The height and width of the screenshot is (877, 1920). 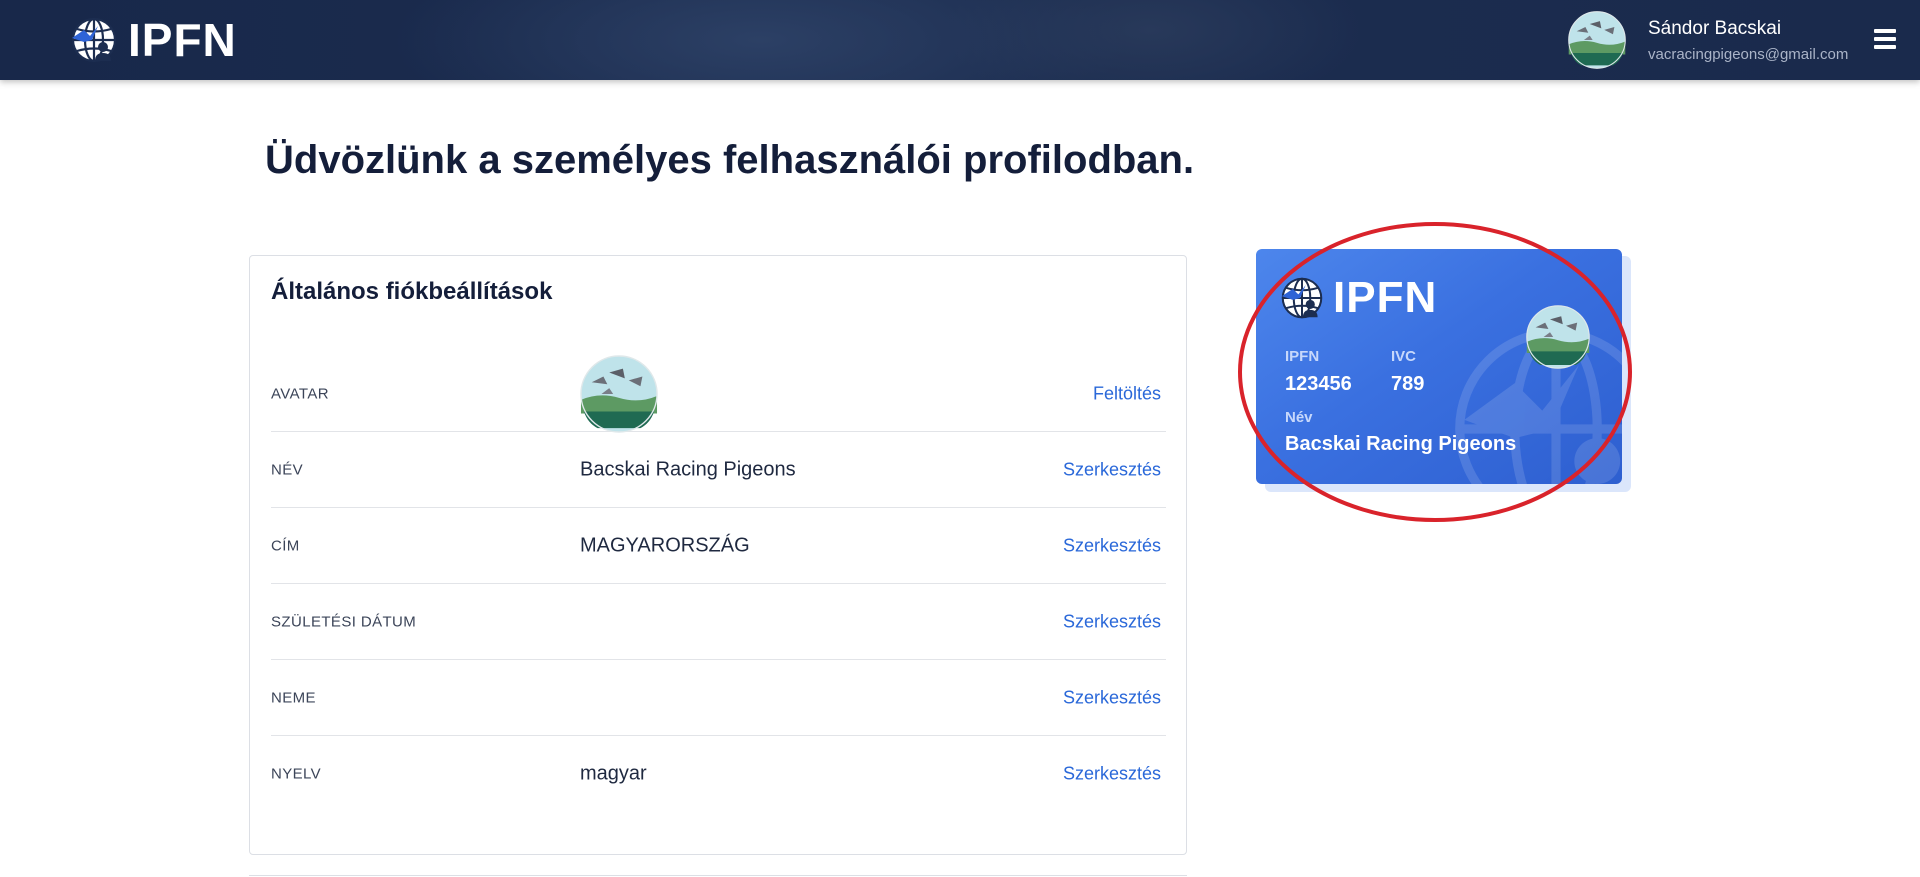 What do you see at coordinates (613, 773) in the screenshot?
I see `row-value: magyar` at bounding box center [613, 773].